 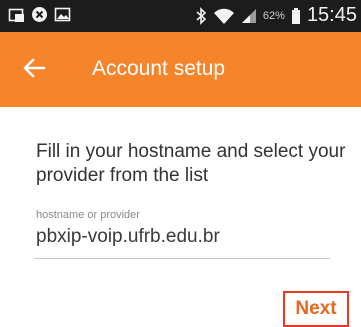 What do you see at coordinates (331, 15) in the screenshot?
I see `status-time: 15:45` at bounding box center [331, 15].